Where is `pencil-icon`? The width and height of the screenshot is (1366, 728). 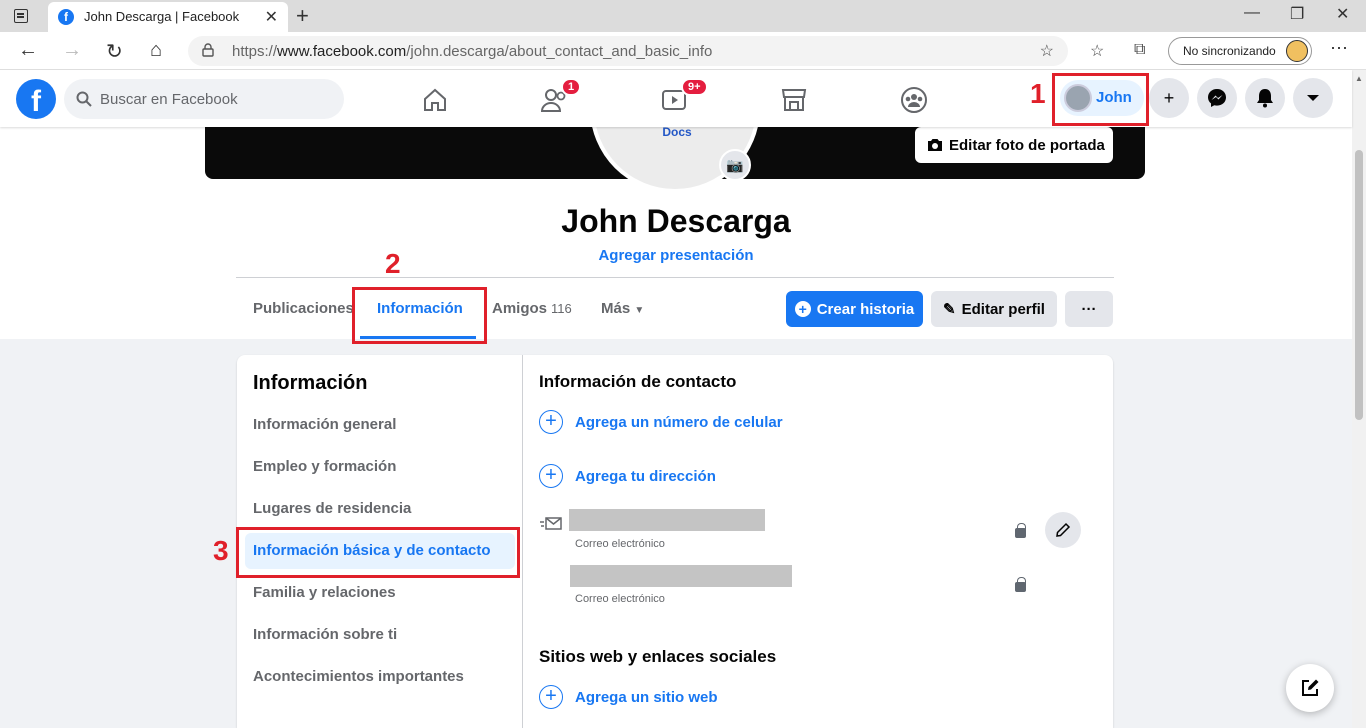
pencil-icon is located at coordinates (1063, 529).